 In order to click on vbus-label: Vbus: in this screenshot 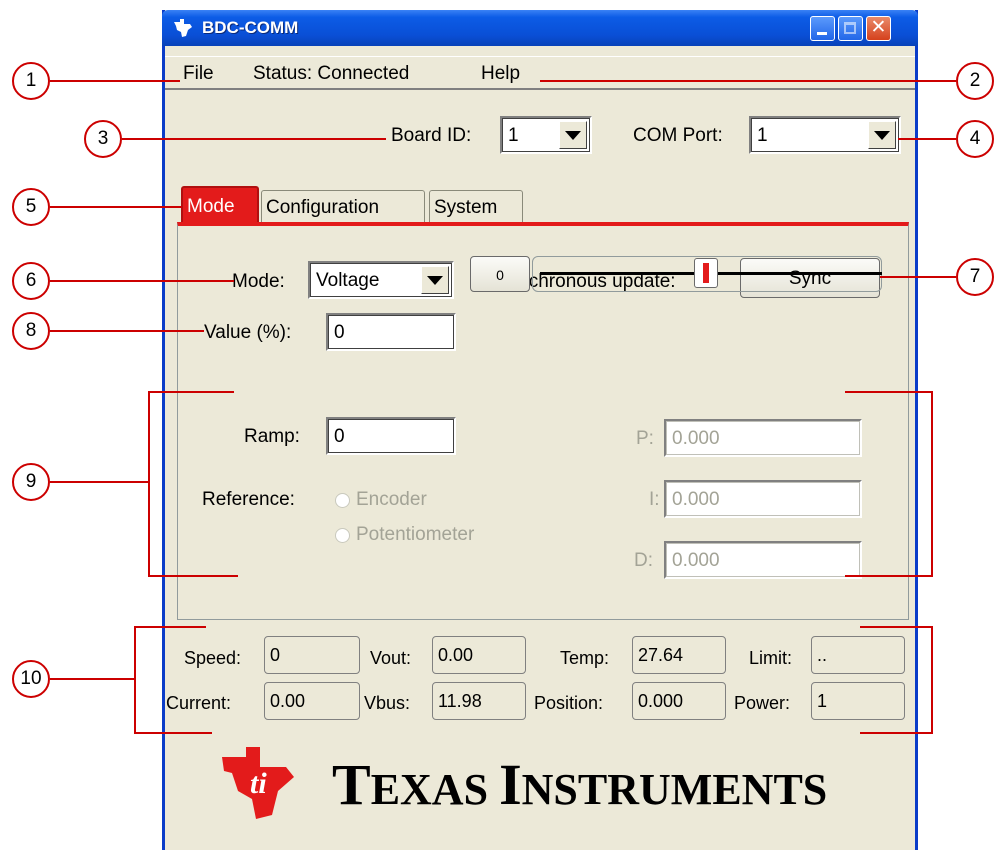, I will do `click(387, 703)`.